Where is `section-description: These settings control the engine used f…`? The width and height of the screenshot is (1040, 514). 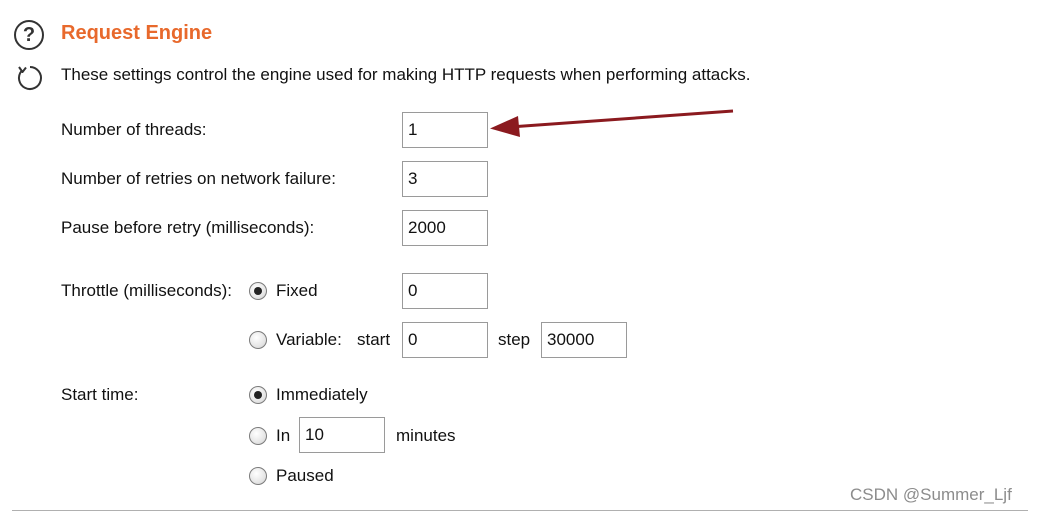
section-description: These settings control the engine used f… is located at coordinates (406, 74).